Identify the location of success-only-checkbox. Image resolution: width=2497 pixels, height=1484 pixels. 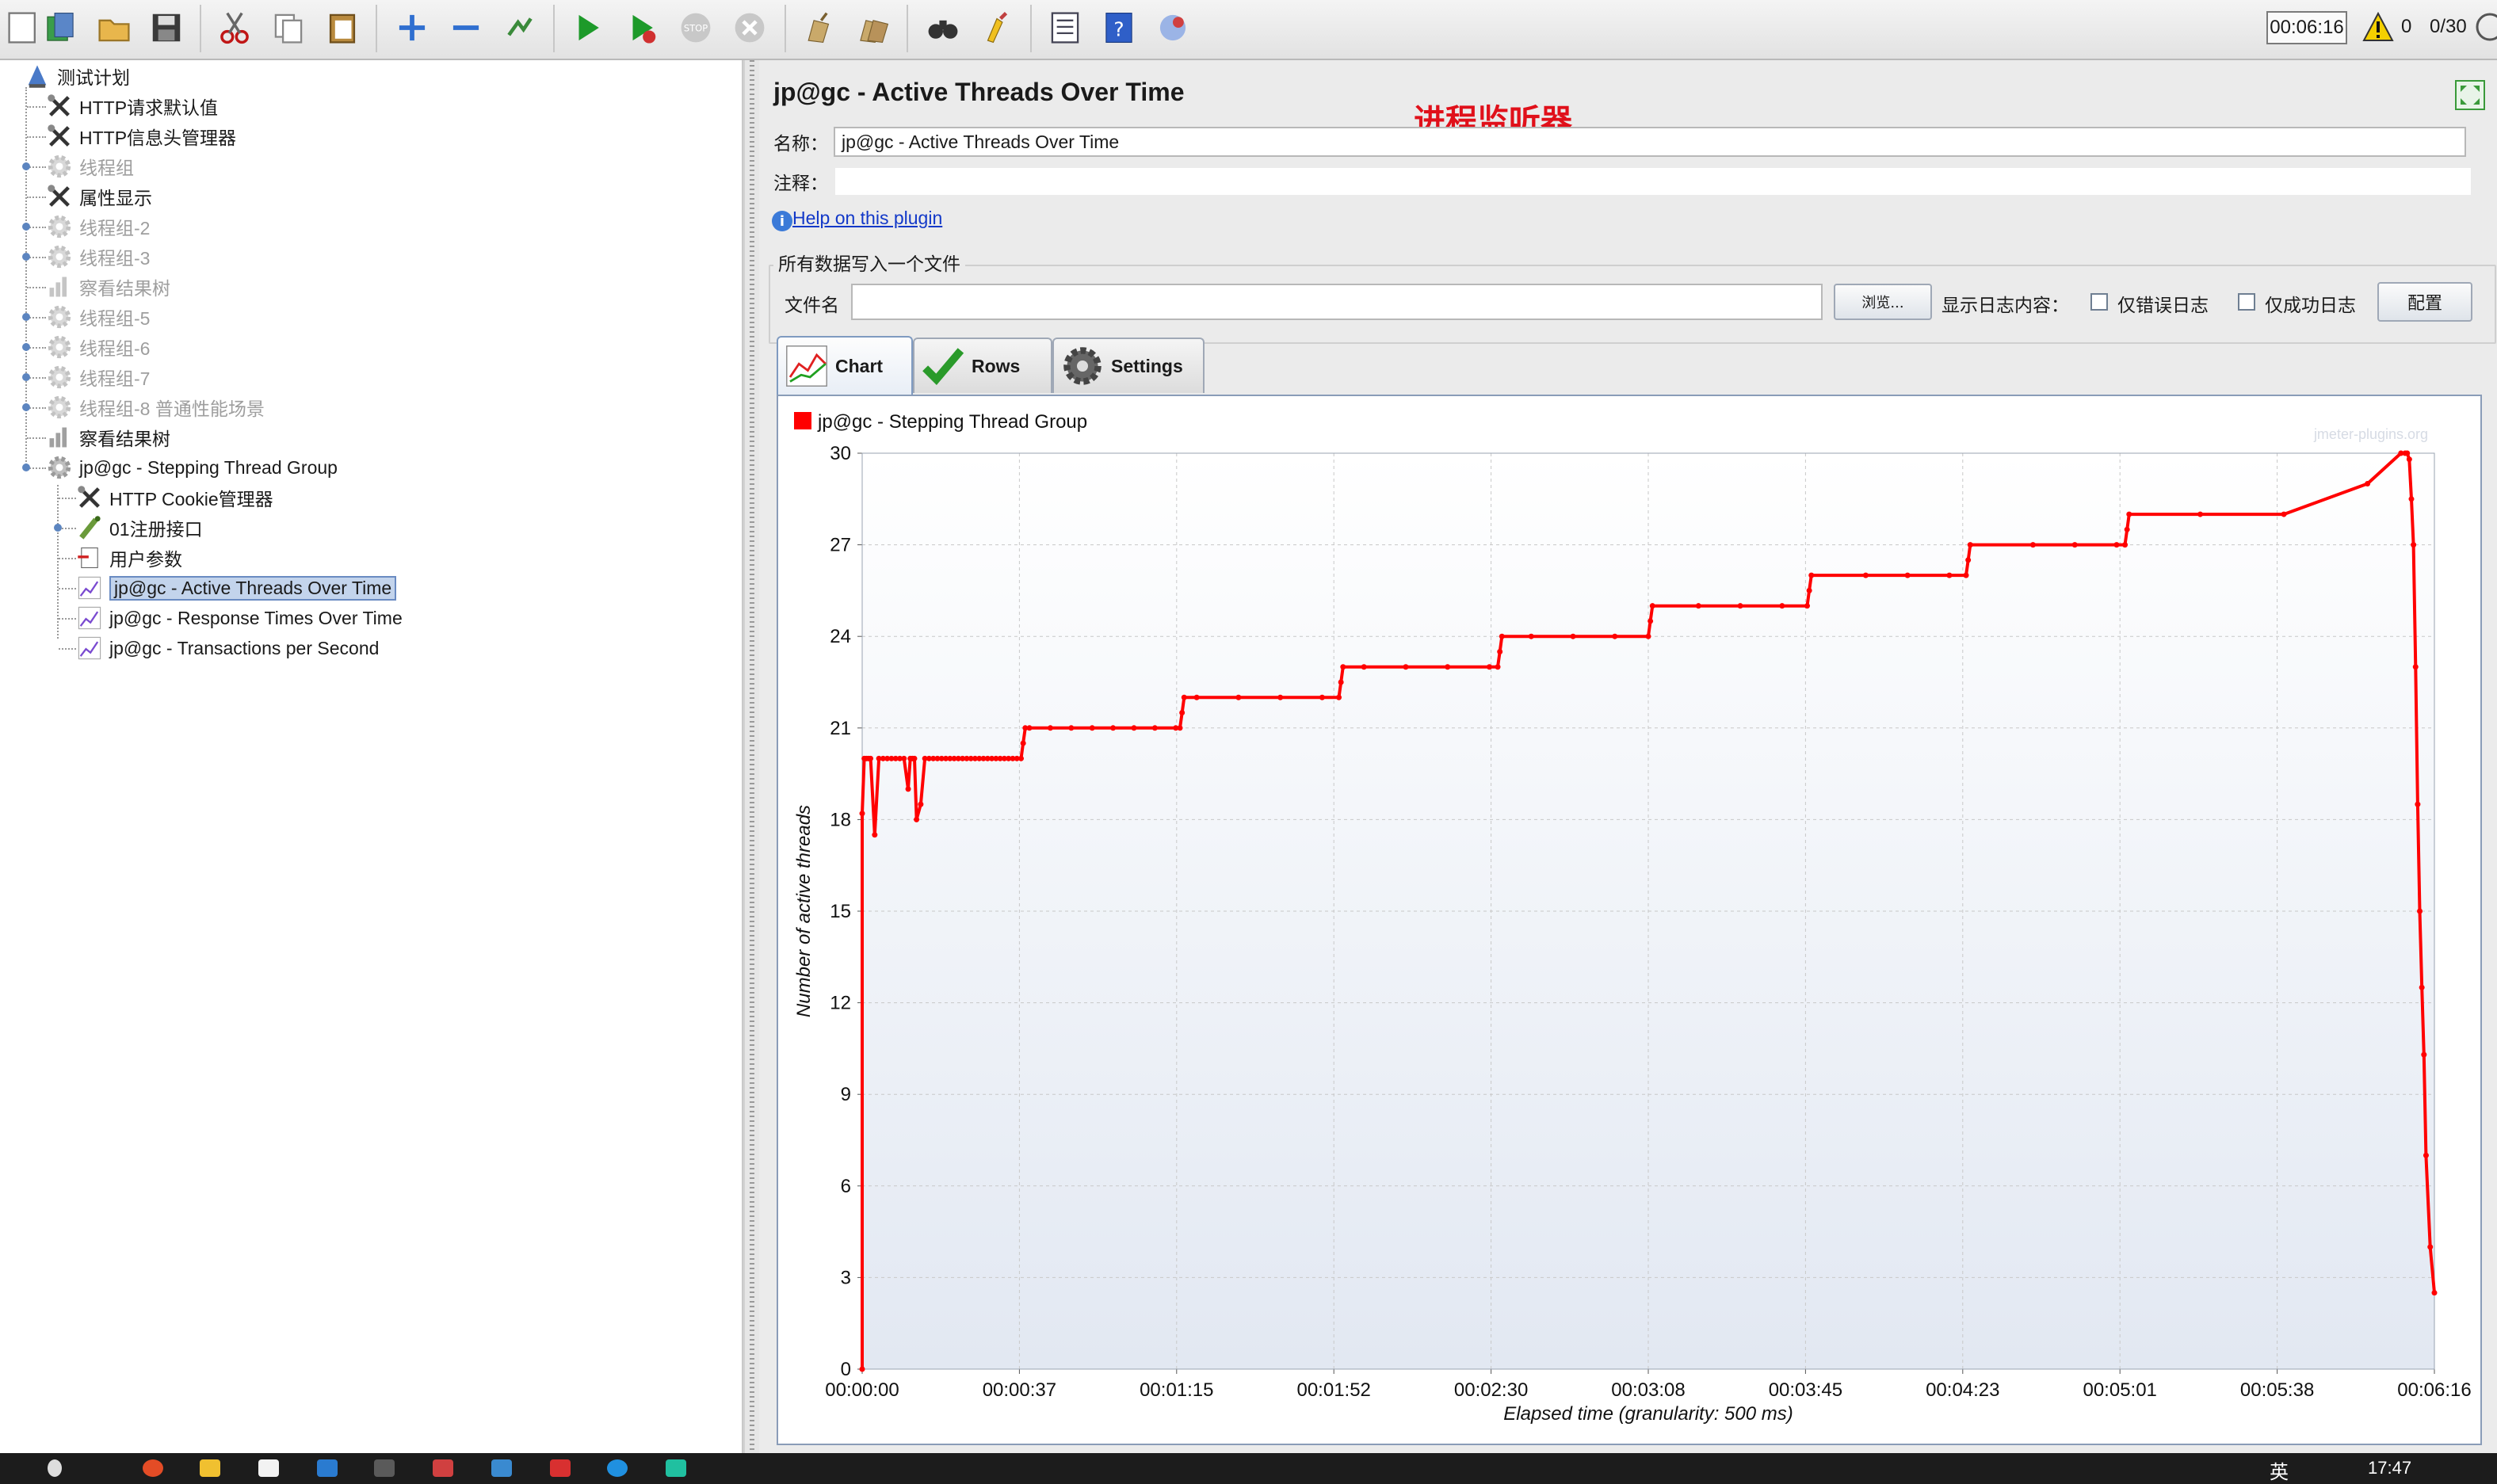
(2246, 302).